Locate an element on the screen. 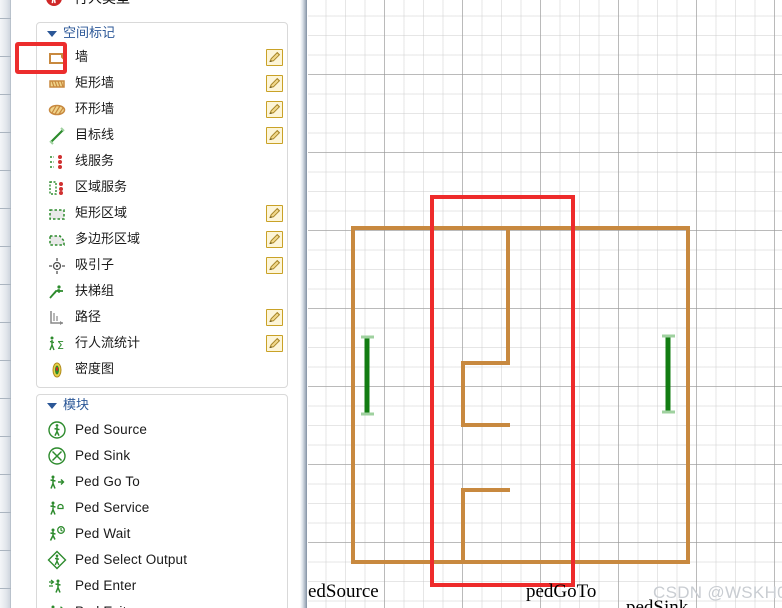 Image resolution: width=782 pixels, height=608 pixels. palette-item-label: 多边形区域 is located at coordinates (108, 239).